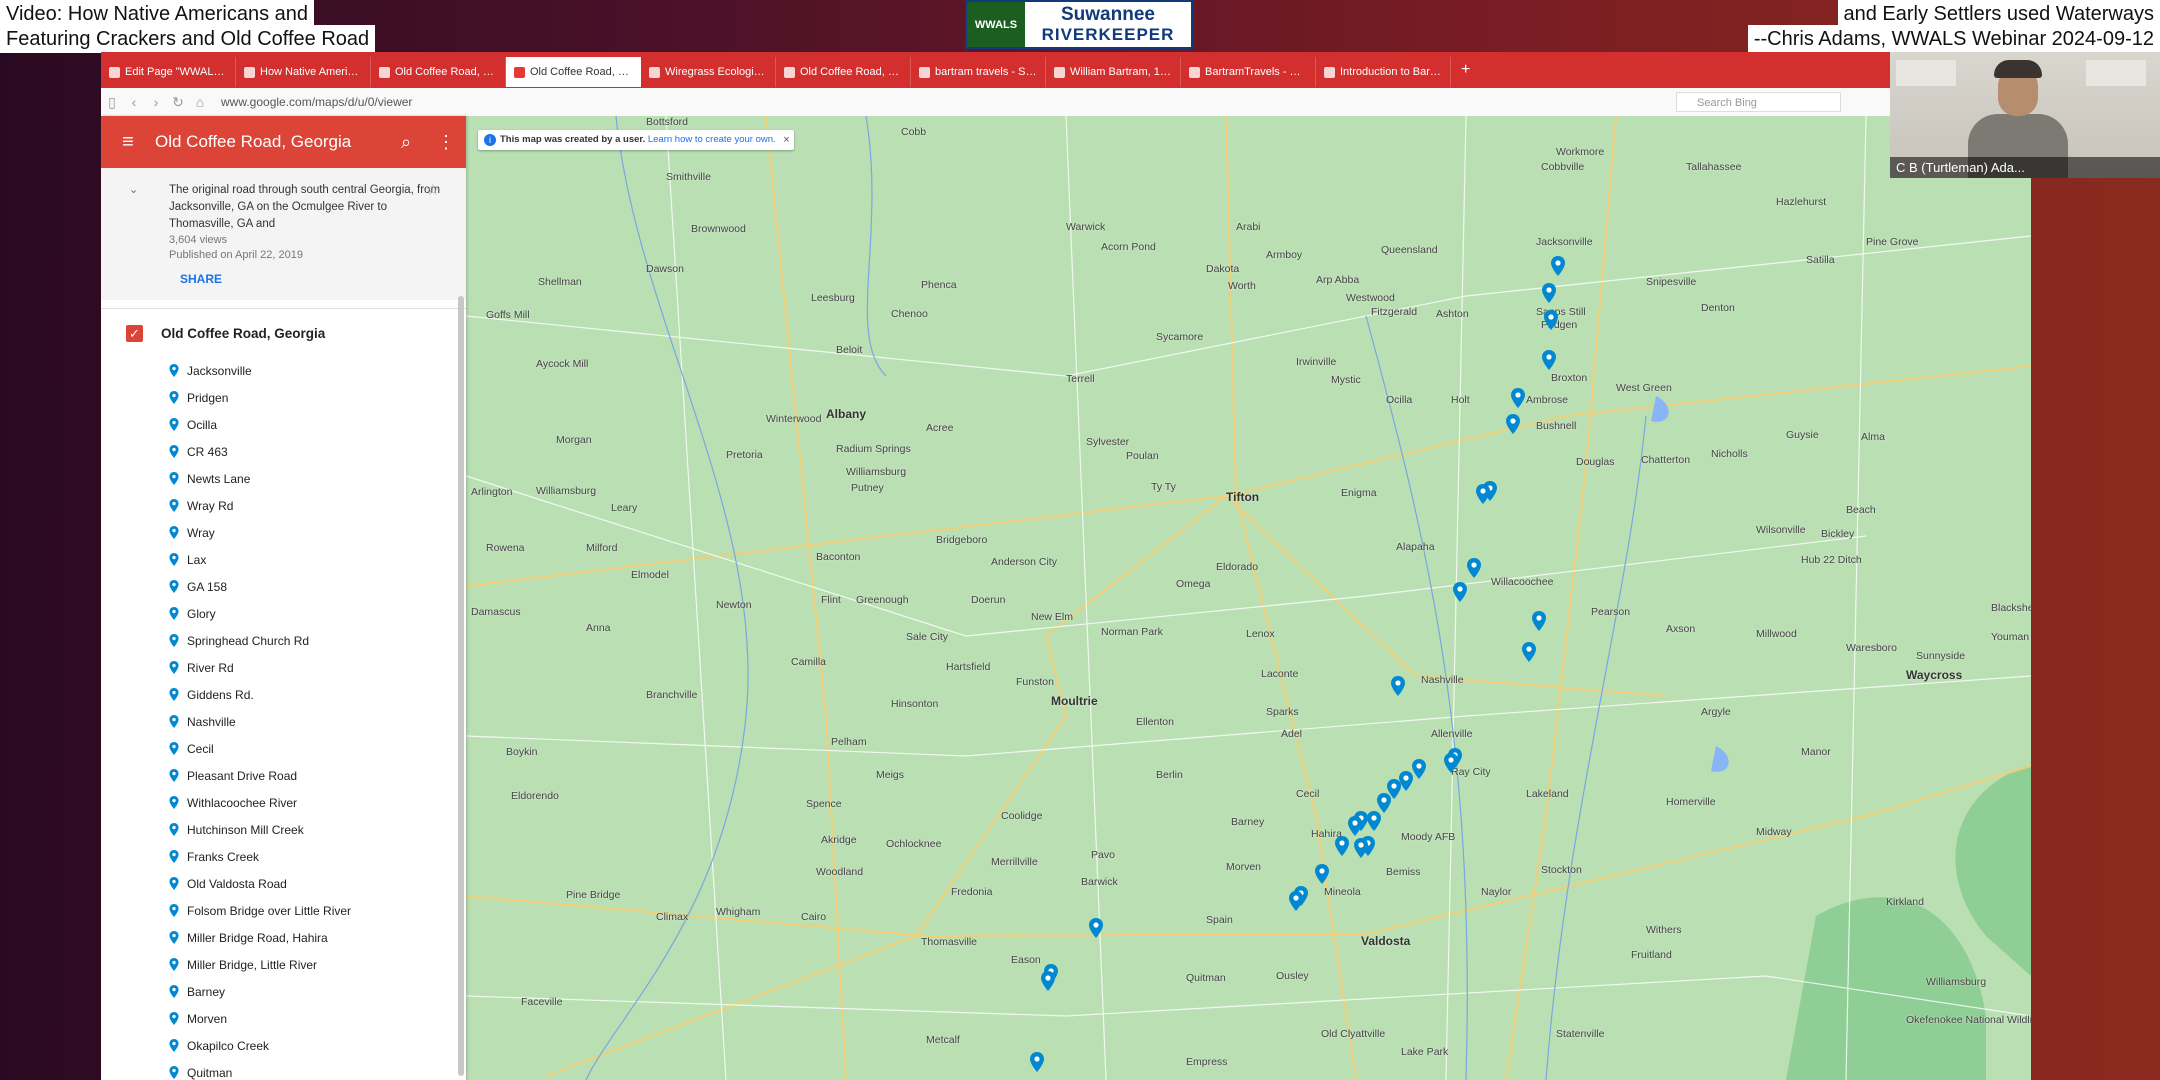  What do you see at coordinates (1465, 70) in the screenshot?
I see `new-tab-button: +` at bounding box center [1465, 70].